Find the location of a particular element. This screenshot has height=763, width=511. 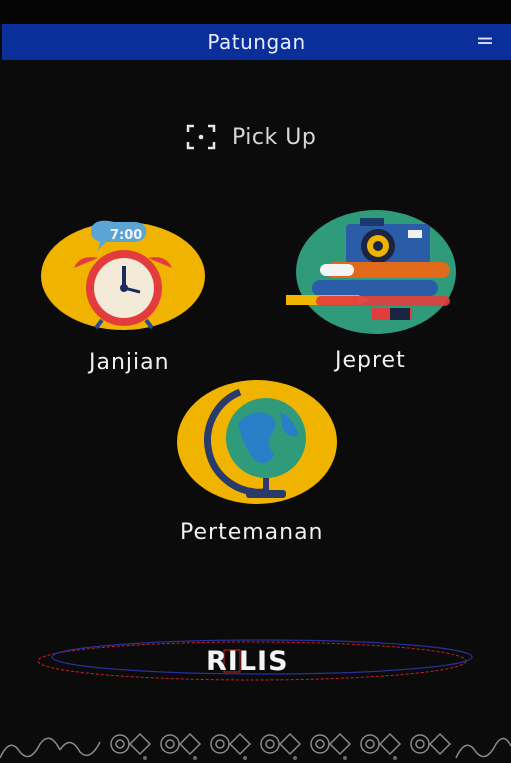

menu-button: = is located at coordinates (485, 41).